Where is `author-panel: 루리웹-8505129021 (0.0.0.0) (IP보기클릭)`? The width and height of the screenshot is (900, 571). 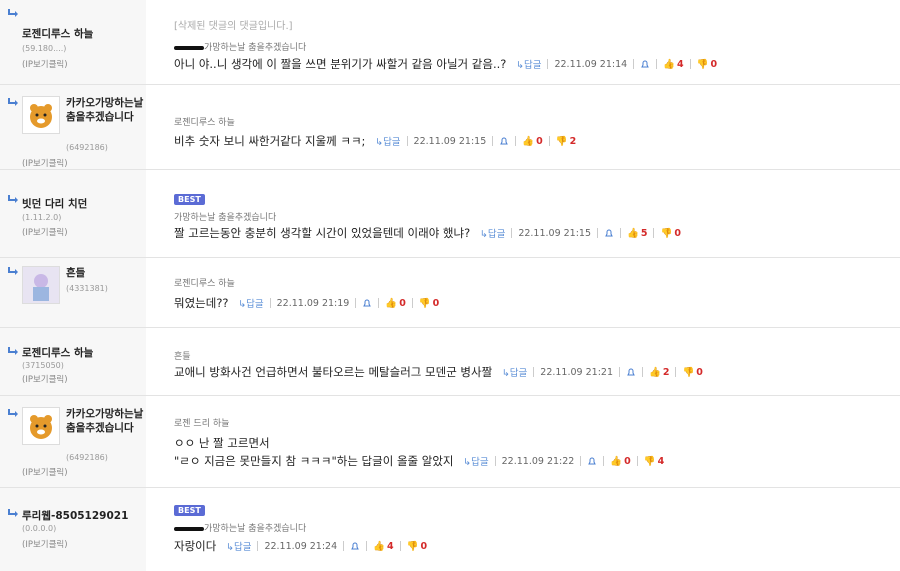
author-panel: 루리웹-8505129021 (0.0.0.0) (IP보기클릭) is located at coordinates (73, 529).